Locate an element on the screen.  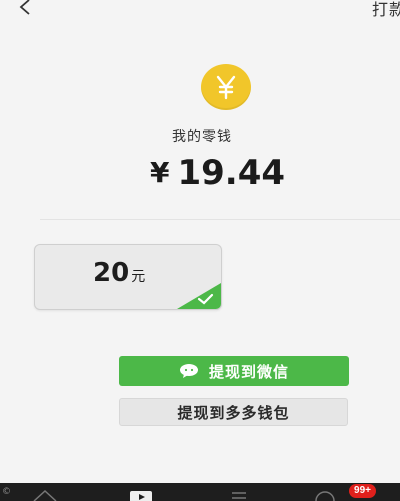
option-value: 20 is located at coordinates (111, 273).